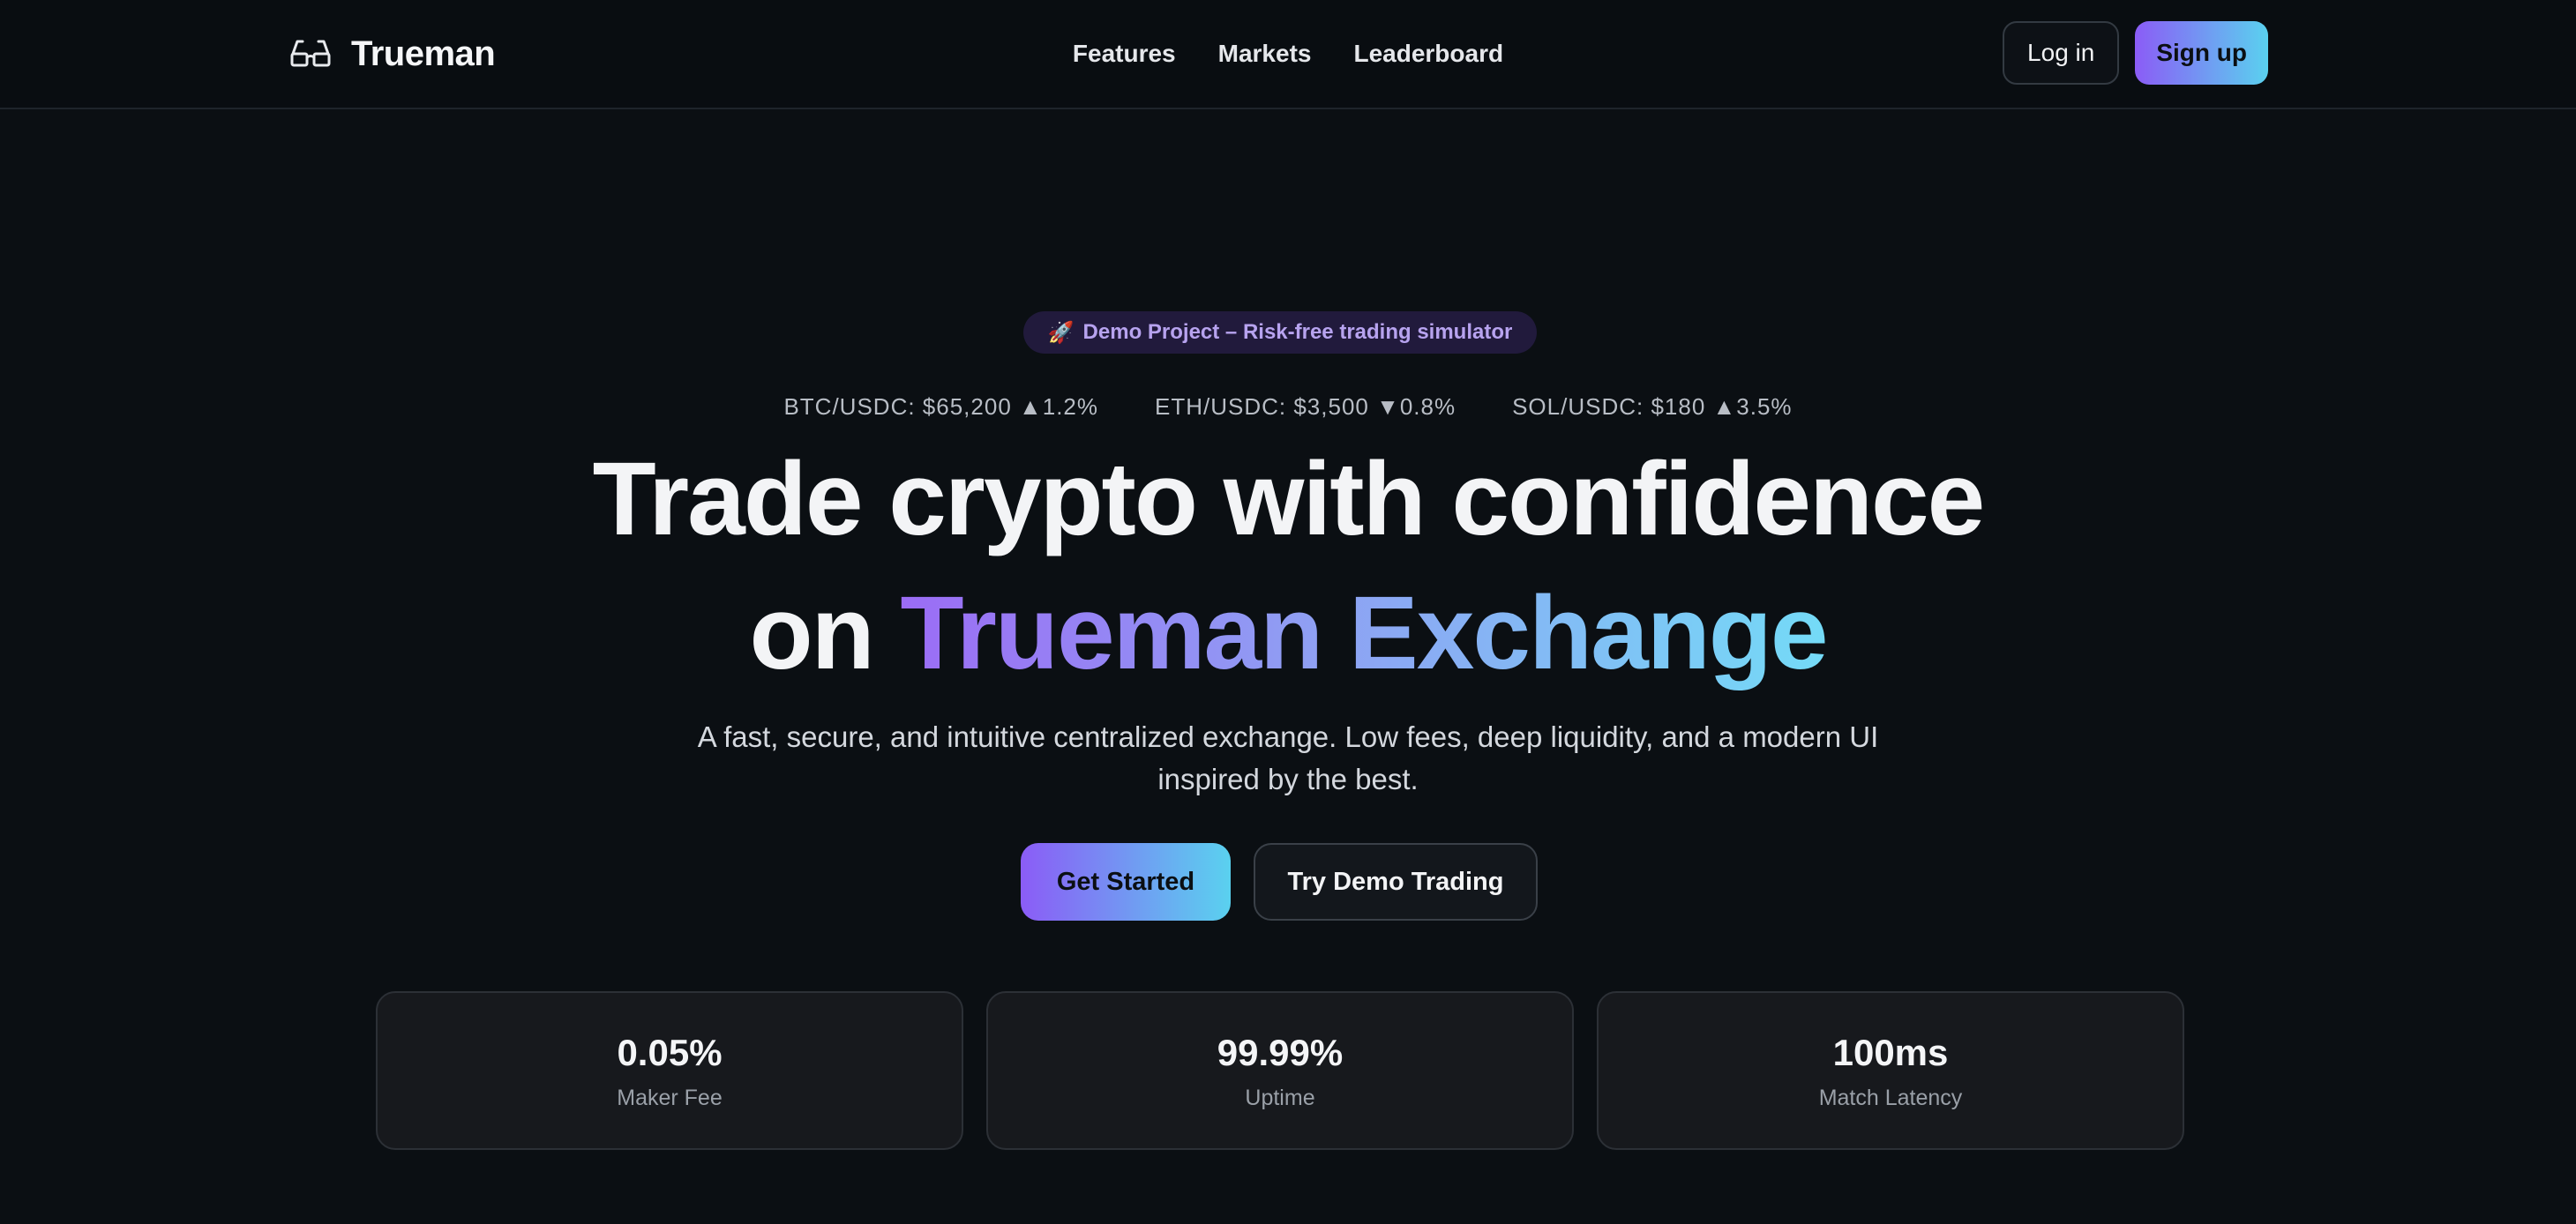 The image size is (2576, 1224). I want to click on cta-group: Get Started Try Demo Trading, so click(1279, 882).